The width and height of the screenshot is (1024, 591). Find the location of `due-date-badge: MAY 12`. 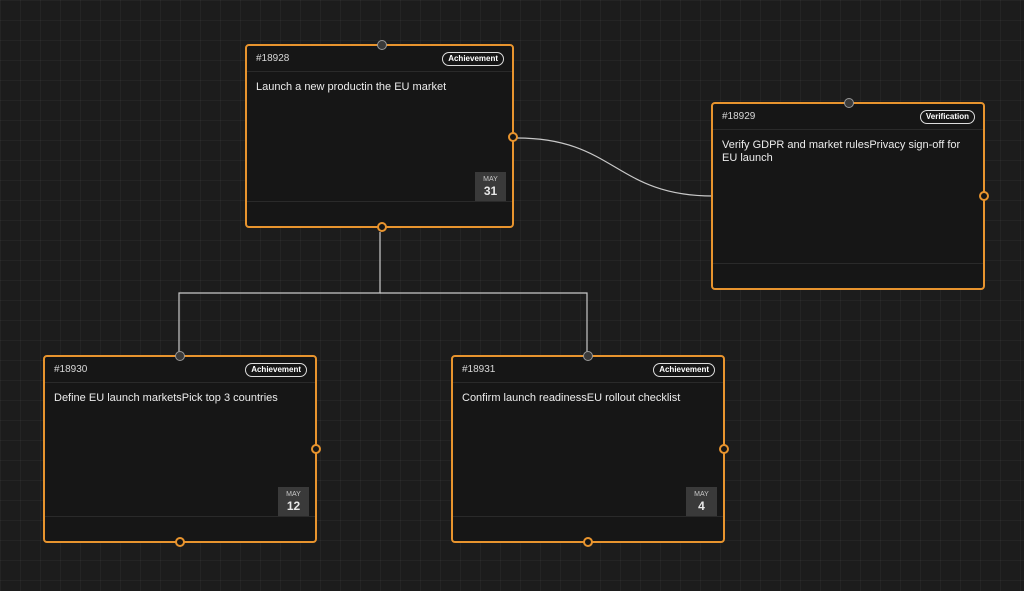

due-date-badge: MAY 12 is located at coordinates (293, 502).